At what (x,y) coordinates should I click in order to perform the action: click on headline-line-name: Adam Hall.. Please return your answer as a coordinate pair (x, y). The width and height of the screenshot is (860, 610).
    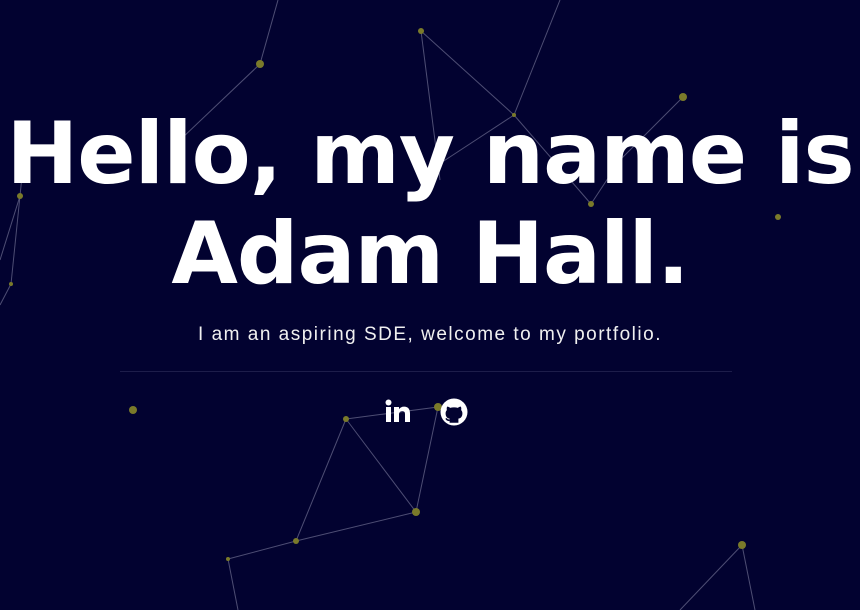
    Looking at the image, I should click on (430, 254).